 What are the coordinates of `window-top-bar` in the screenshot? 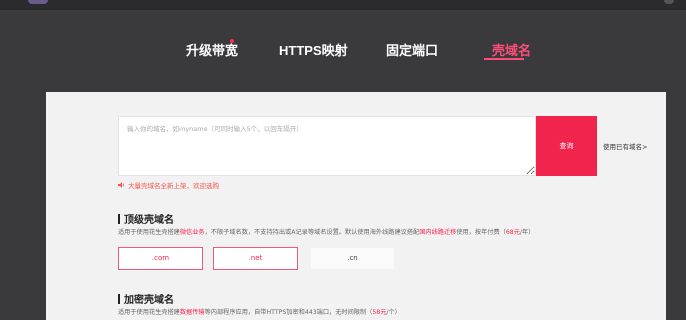 It's located at (343, 5).